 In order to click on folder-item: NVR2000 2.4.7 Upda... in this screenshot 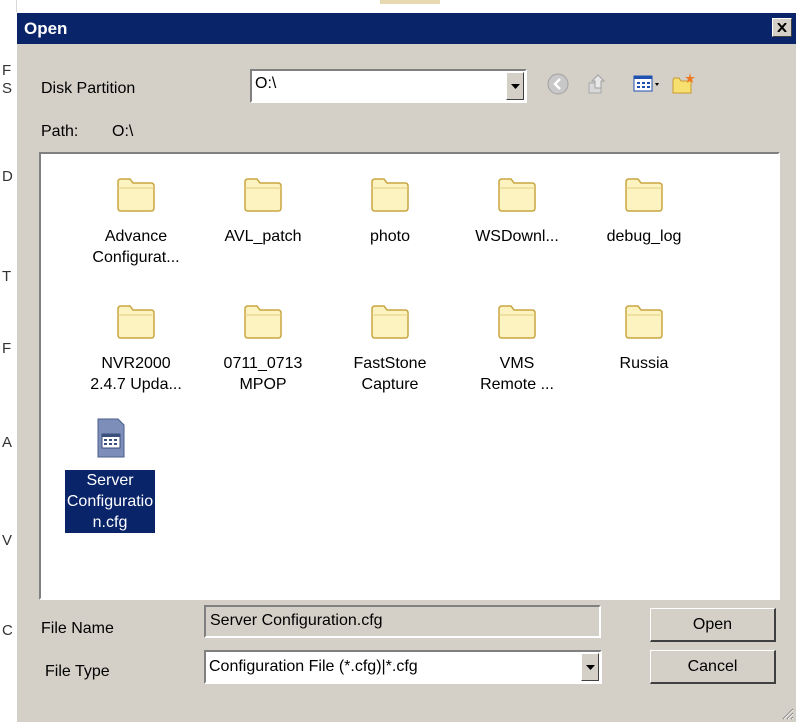, I will do `click(136, 348)`.